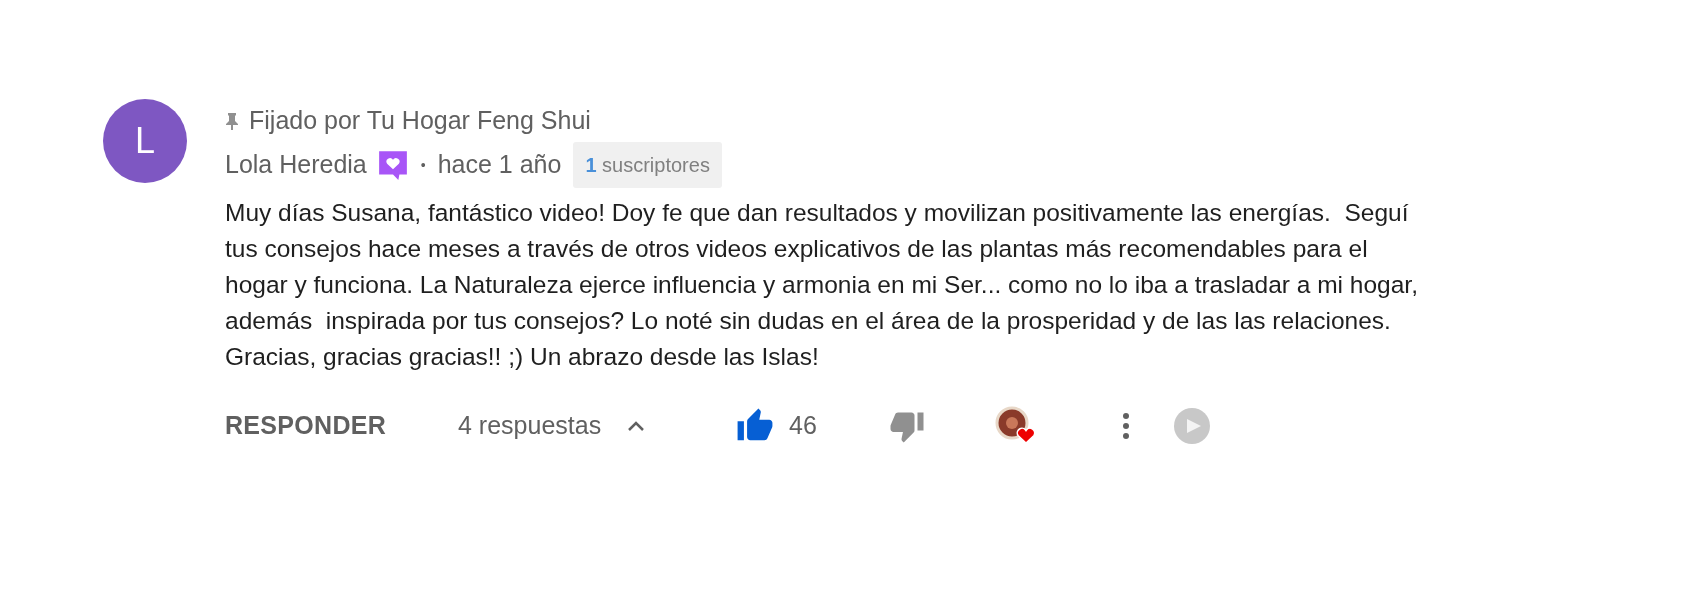 The image size is (1684, 592). What do you see at coordinates (232, 121) in the screenshot?
I see `pin-icon` at bounding box center [232, 121].